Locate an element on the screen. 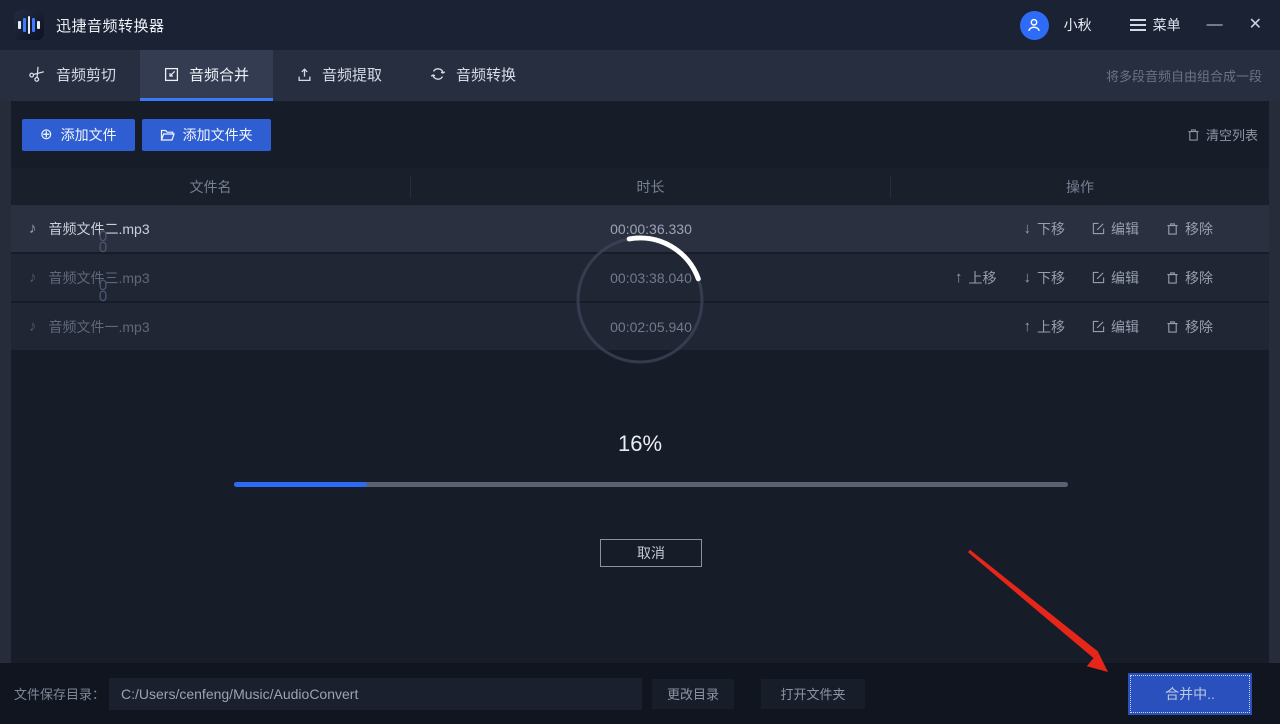 This screenshot has height=724, width=1280. tab-2: 音频合并 is located at coordinates (207, 75).